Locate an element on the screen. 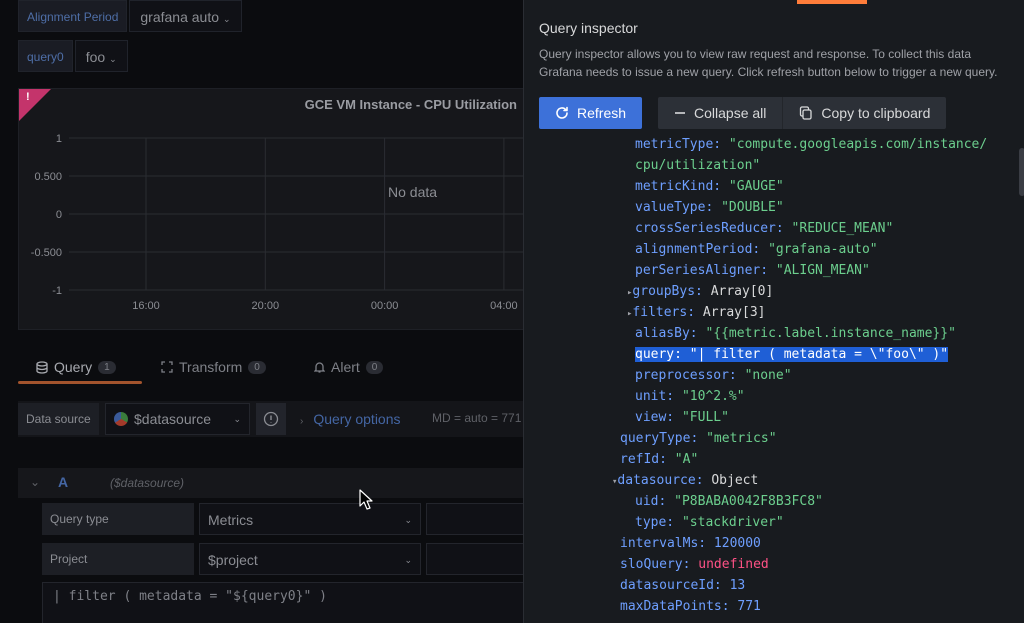 The height and width of the screenshot is (623, 1024). json-node: ▸groupBys: Array[0] is located at coordinates (700, 291).